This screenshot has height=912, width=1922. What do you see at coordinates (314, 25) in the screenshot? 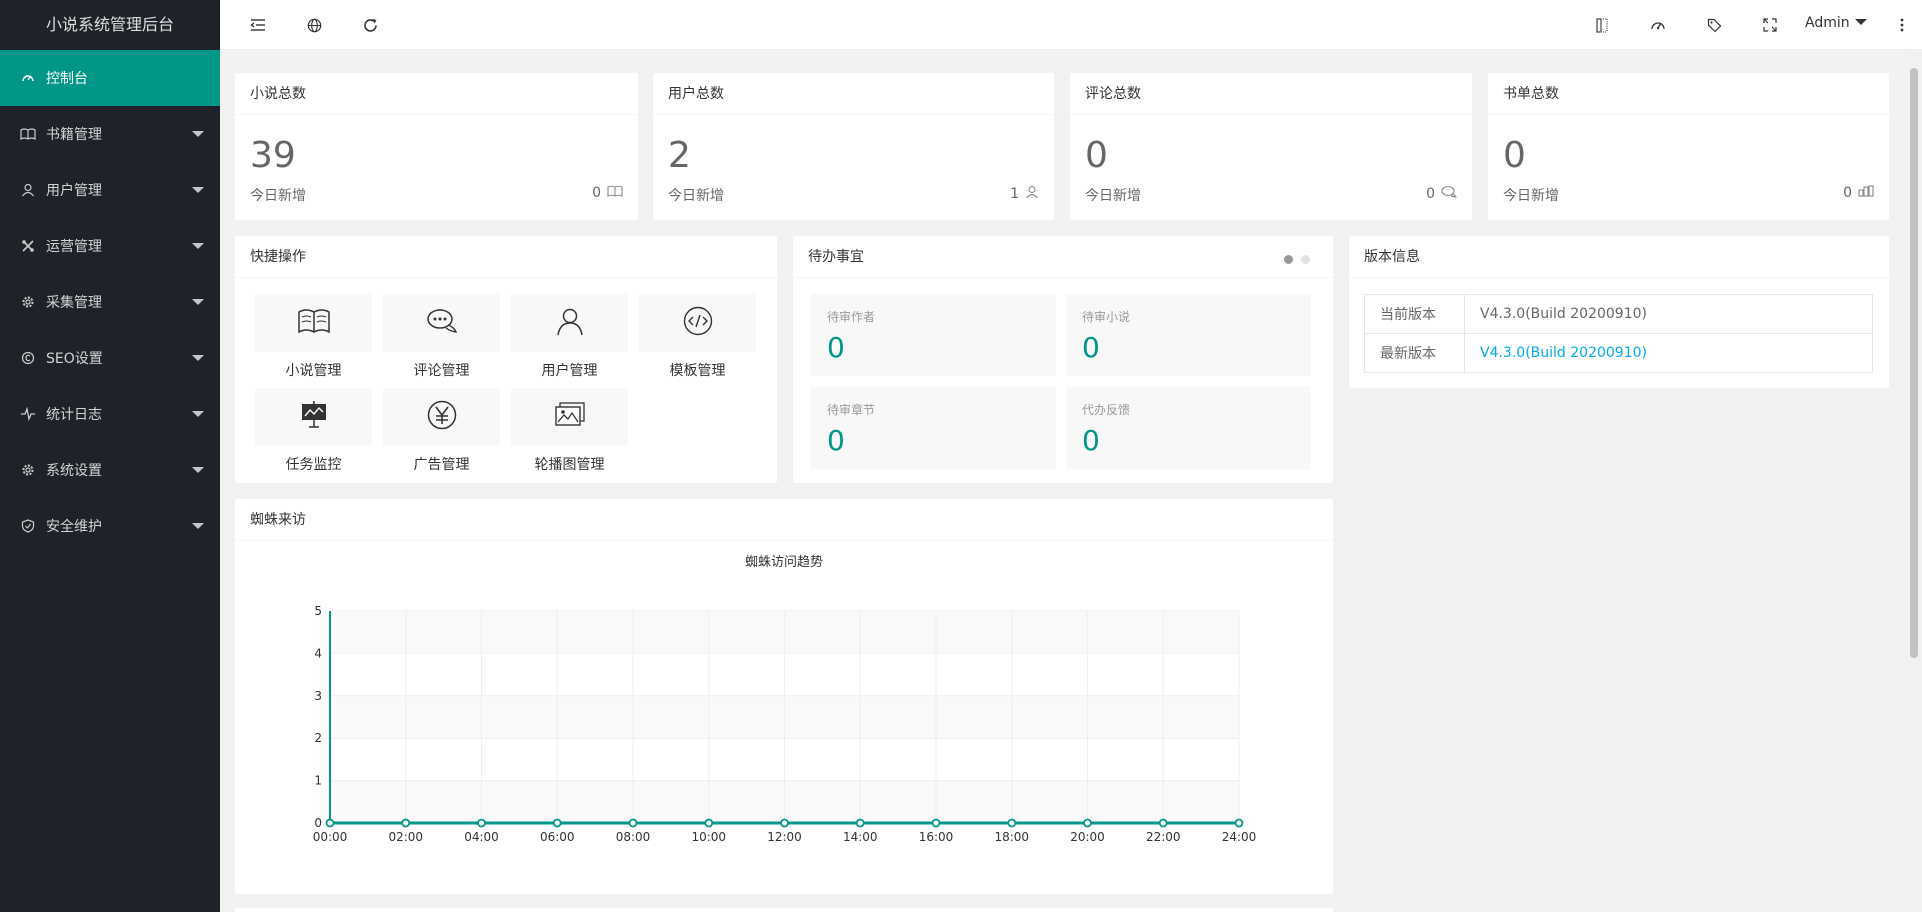
I see `globe-icon` at bounding box center [314, 25].